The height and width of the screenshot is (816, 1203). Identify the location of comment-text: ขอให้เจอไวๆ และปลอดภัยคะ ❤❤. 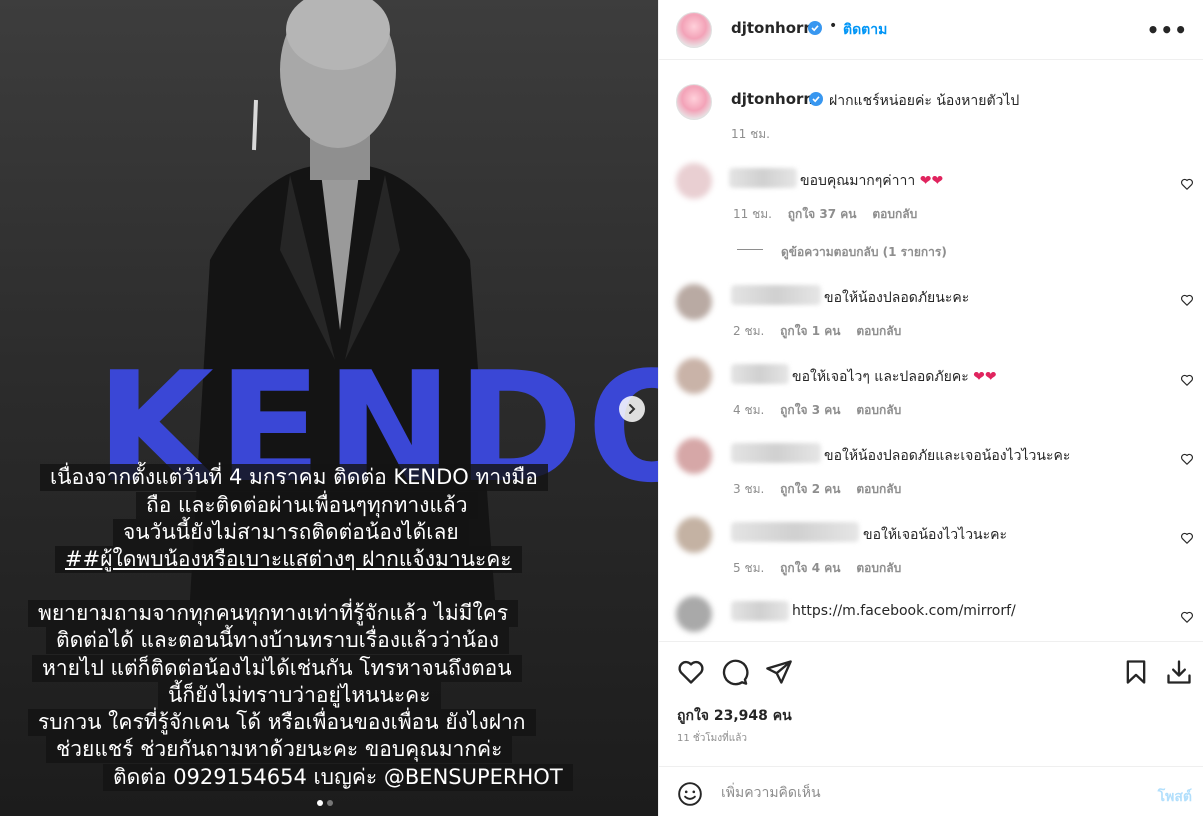
(894, 377).